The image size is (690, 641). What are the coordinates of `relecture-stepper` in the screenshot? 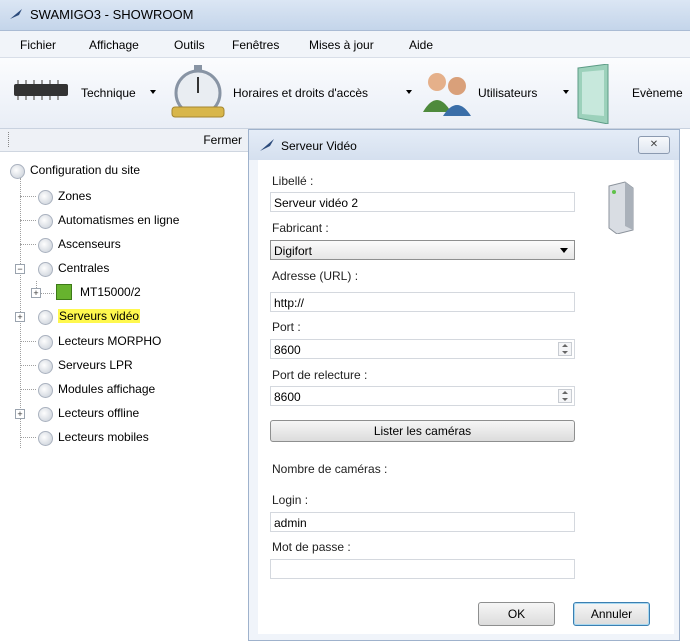 It's located at (565, 396).